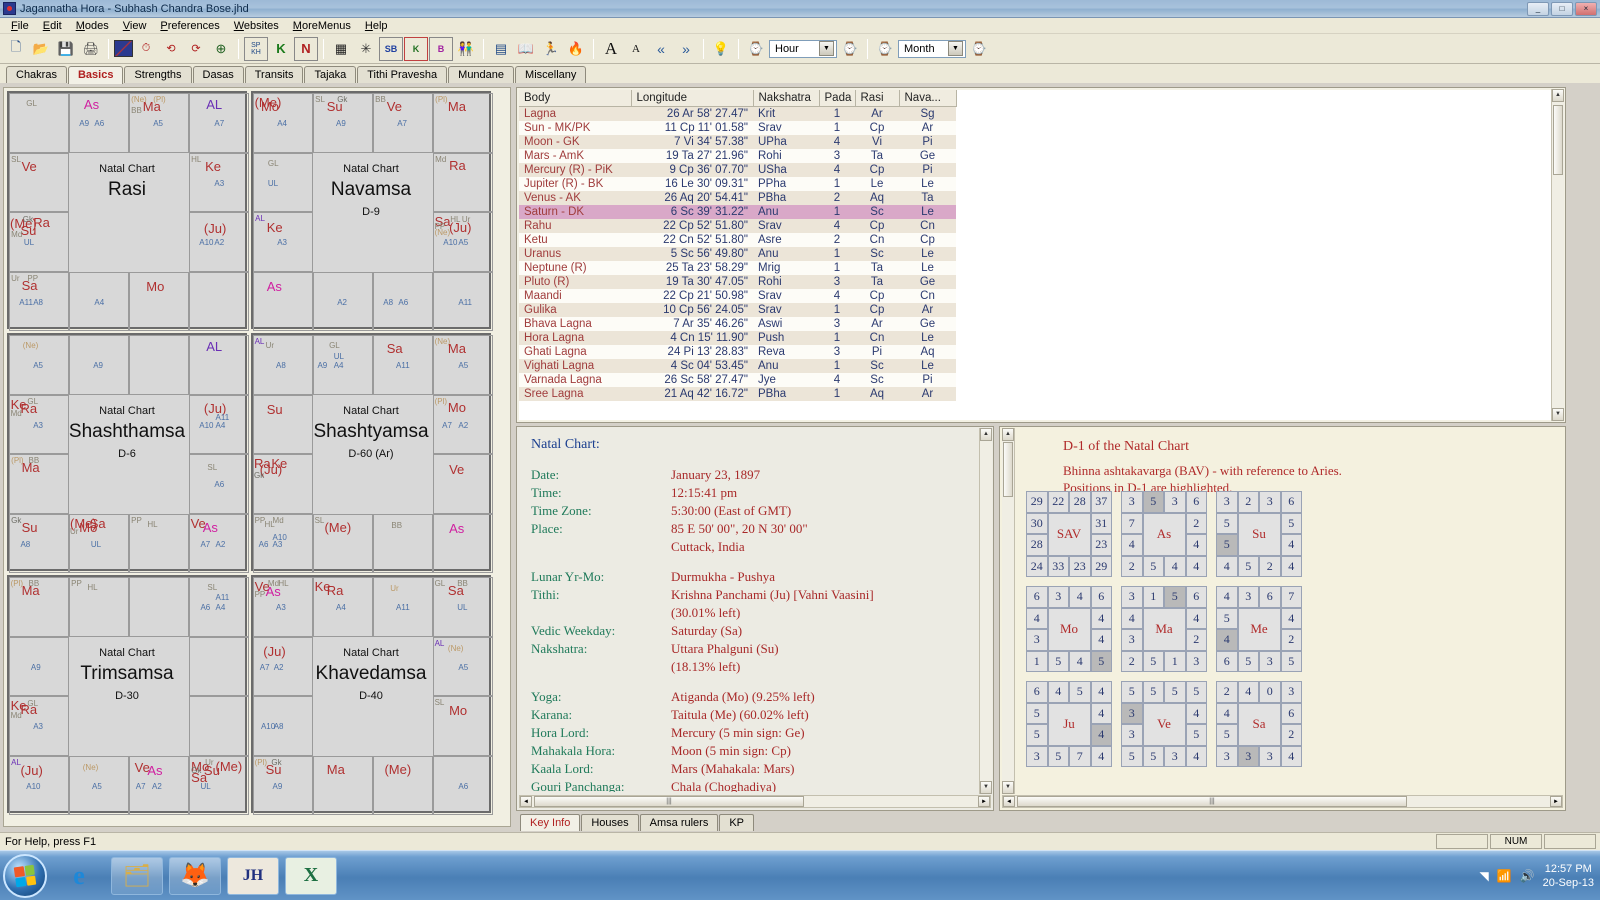 This screenshot has width=1600, height=900. Describe the element at coordinates (737, 338) in the screenshot. I see `table-row: Hora Lagna 4 Cn 15' 11.90" Push 1 Cn Le` at that location.